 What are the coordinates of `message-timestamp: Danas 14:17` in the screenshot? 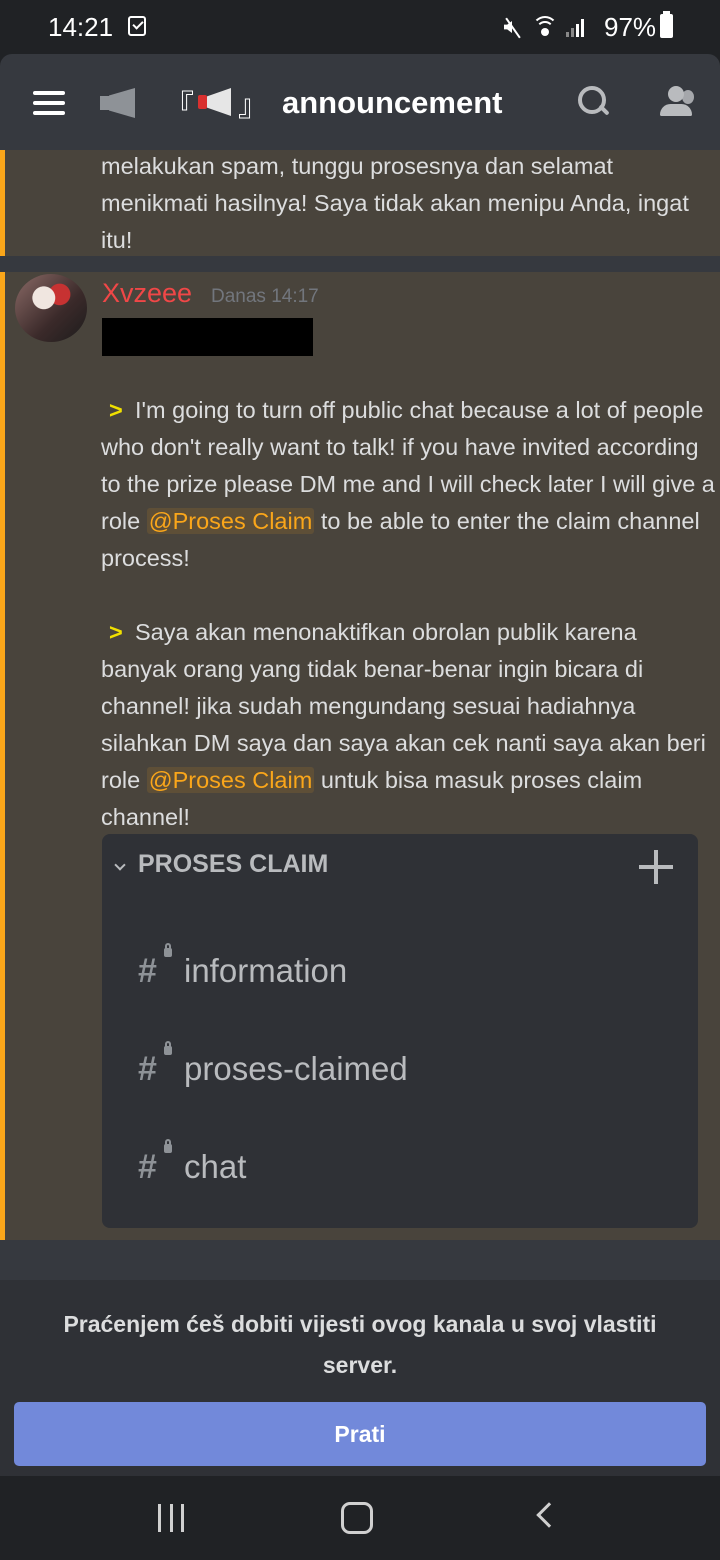 It's located at (265, 296).